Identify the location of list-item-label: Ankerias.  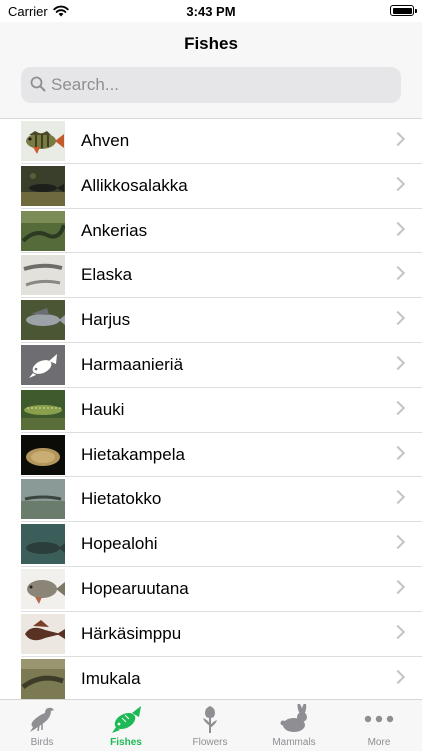
(114, 230).